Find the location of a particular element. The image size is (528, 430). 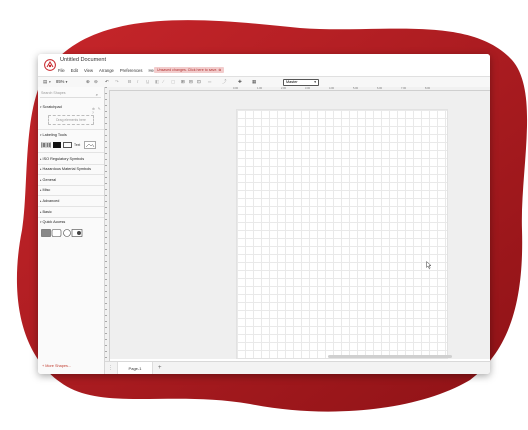

page-tab-1: Page-1 is located at coordinates (135, 368).